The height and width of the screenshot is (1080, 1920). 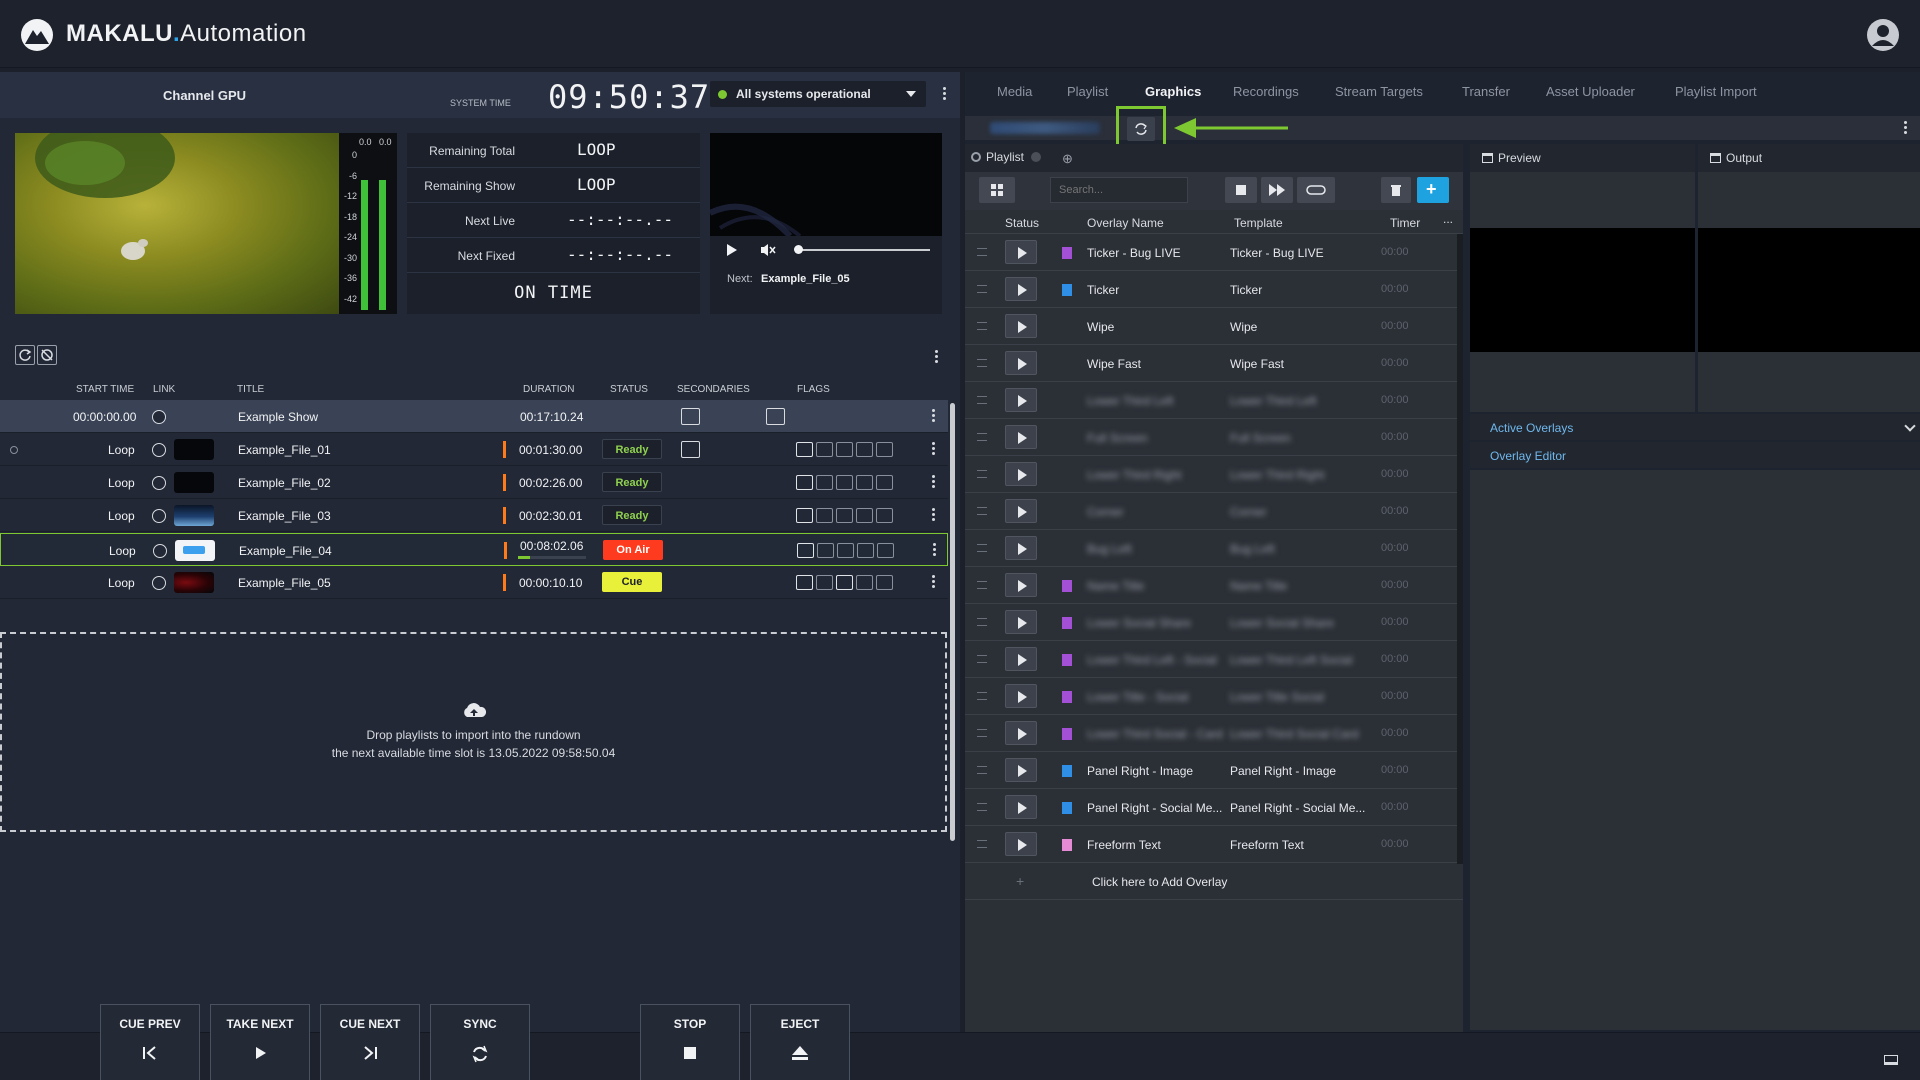 What do you see at coordinates (1396, 190) in the screenshot?
I see `delete-button` at bounding box center [1396, 190].